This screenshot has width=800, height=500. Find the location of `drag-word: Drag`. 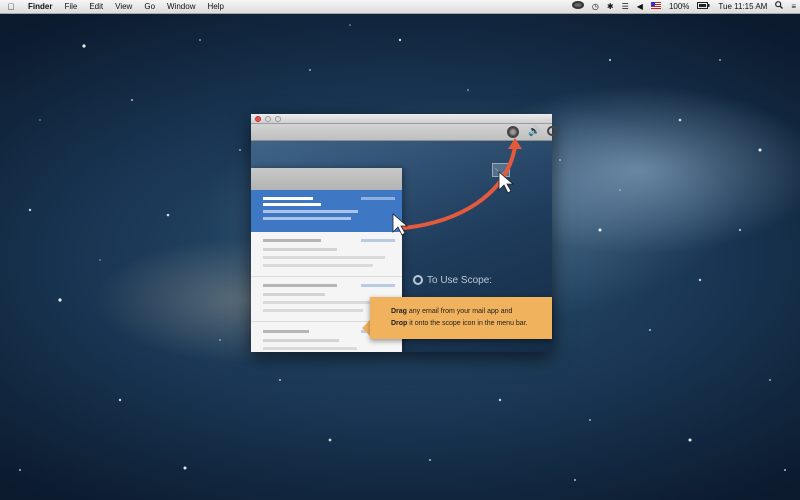

drag-word: Drag is located at coordinates (399, 311).